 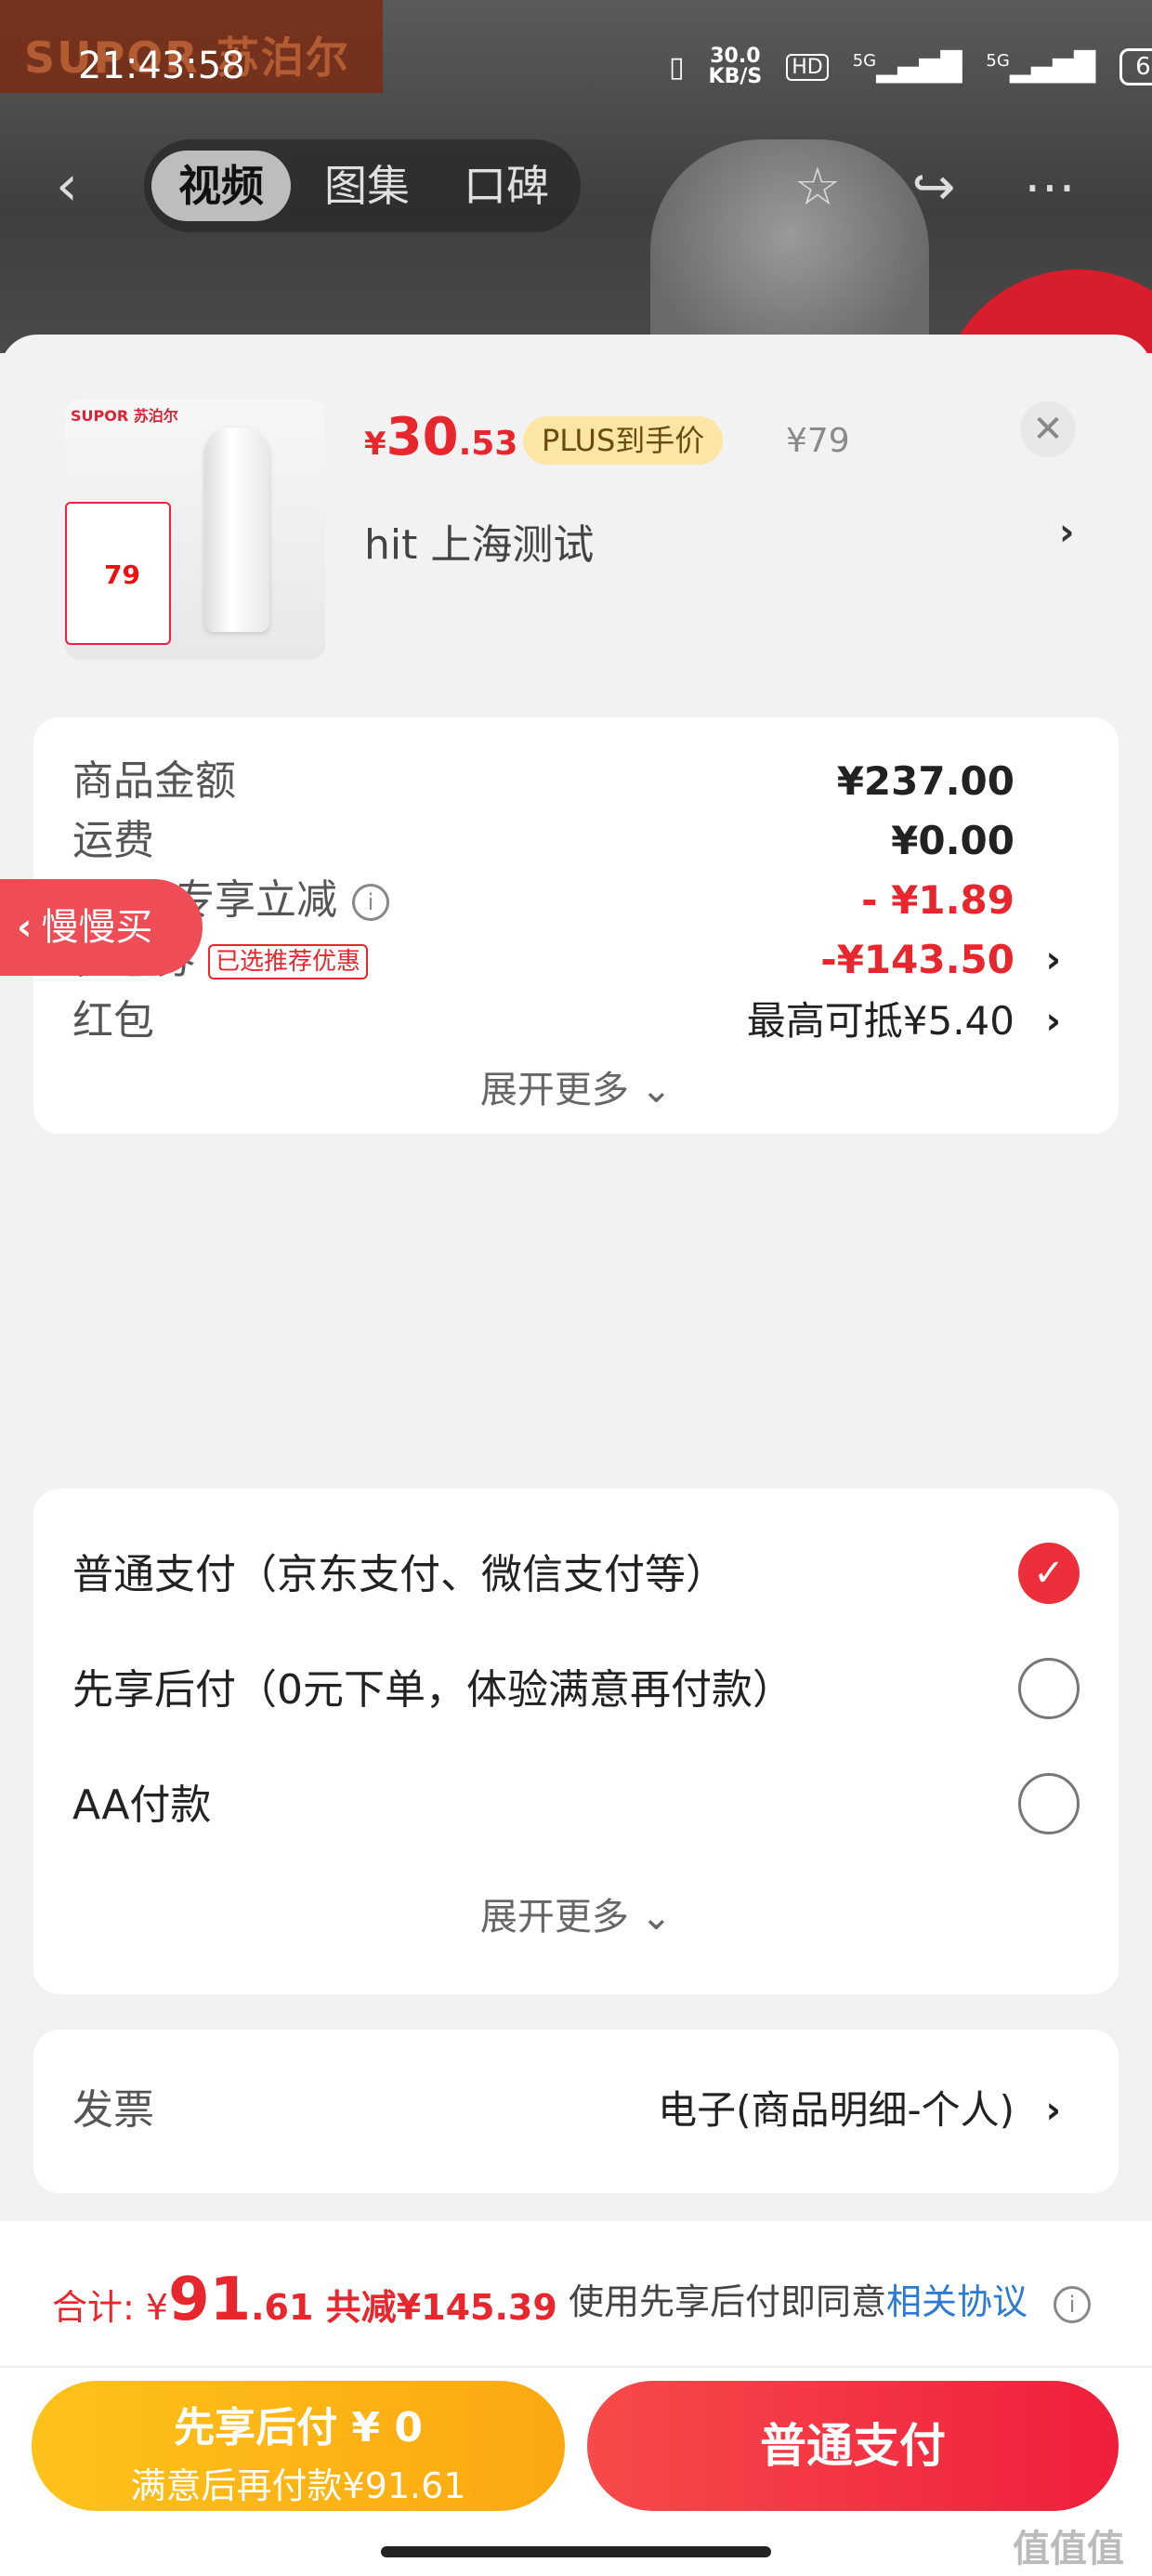 I want to click on media-tabs: 视频 图集 口碑, so click(x=362, y=185).